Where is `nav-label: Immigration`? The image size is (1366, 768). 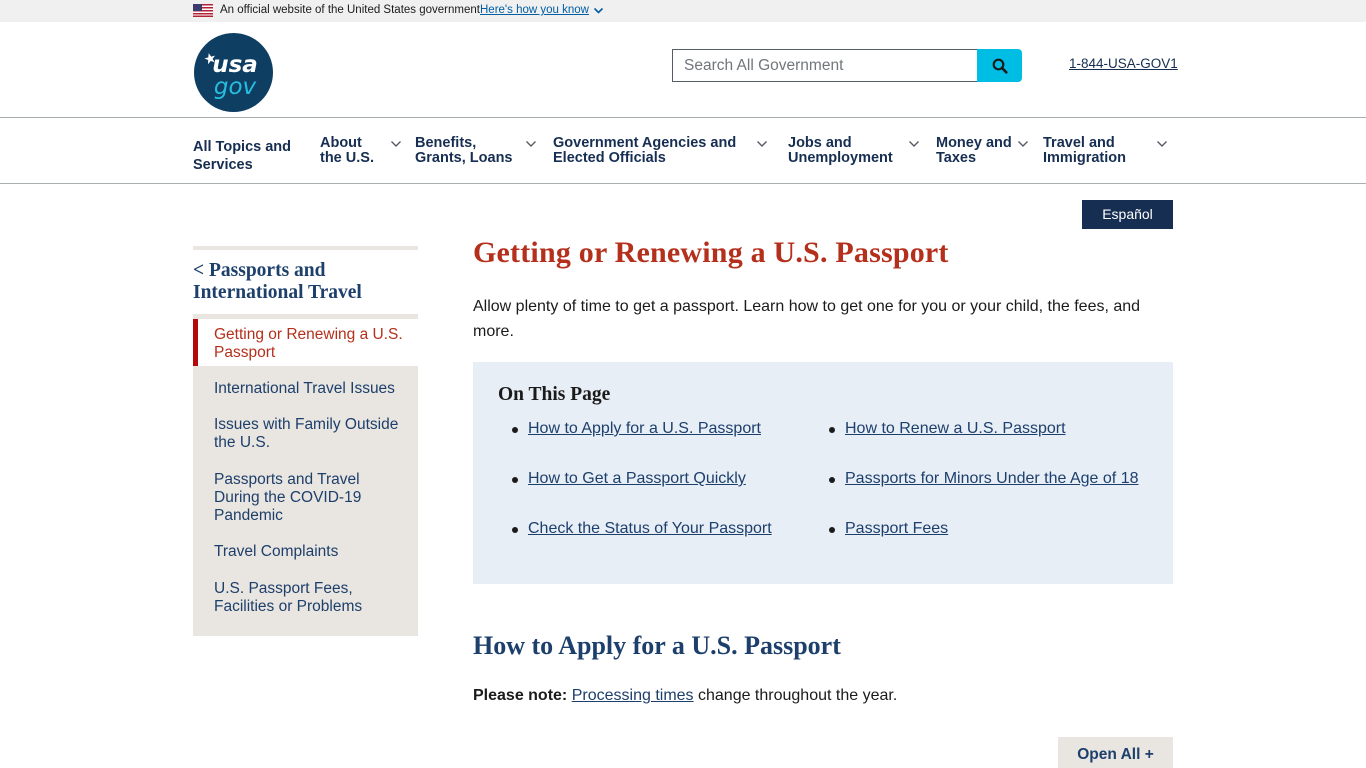
nav-label: Immigration is located at coordinates (1084, 158).